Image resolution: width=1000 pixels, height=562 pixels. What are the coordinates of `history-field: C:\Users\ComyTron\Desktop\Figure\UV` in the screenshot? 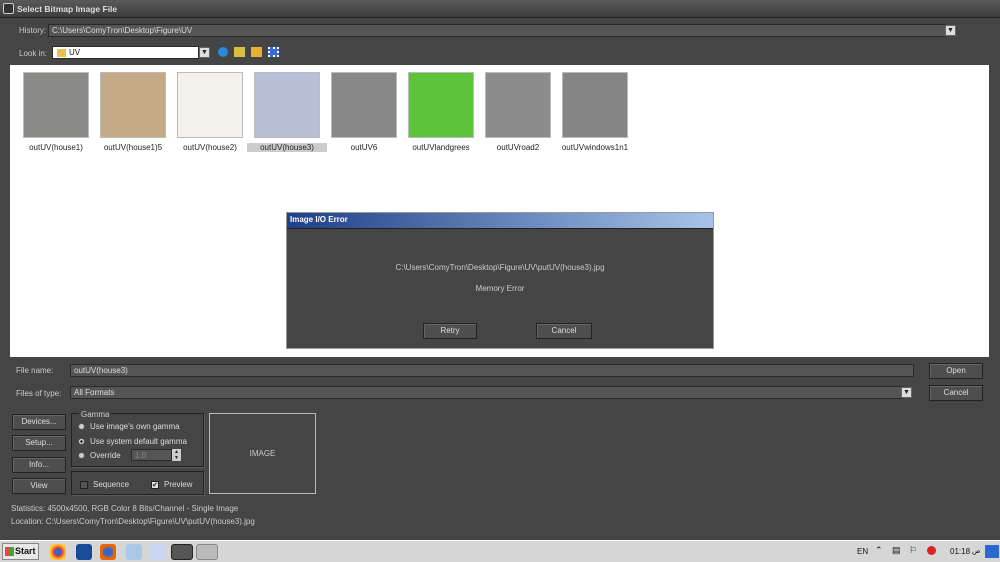 It's located at (497, 30).